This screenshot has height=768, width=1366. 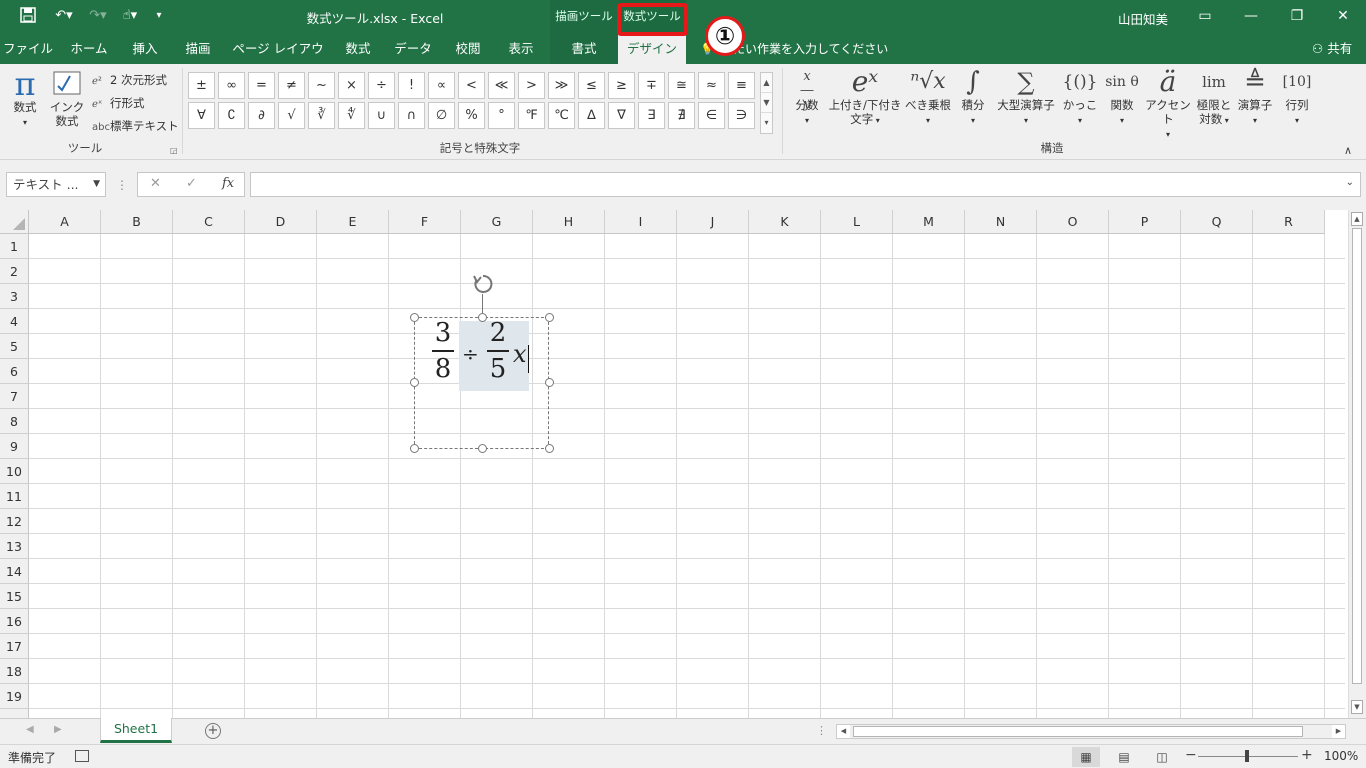 I want to click on page-layout-view-icon: ▤, so click(x=1124, y=757).